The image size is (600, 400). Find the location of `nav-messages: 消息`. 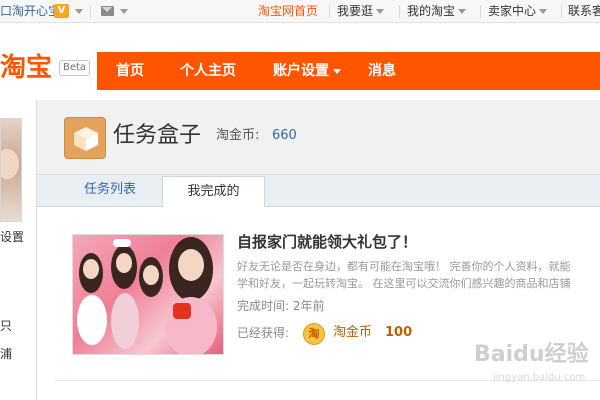

nav-messages: 消息 is located at coordinates (382, 71).